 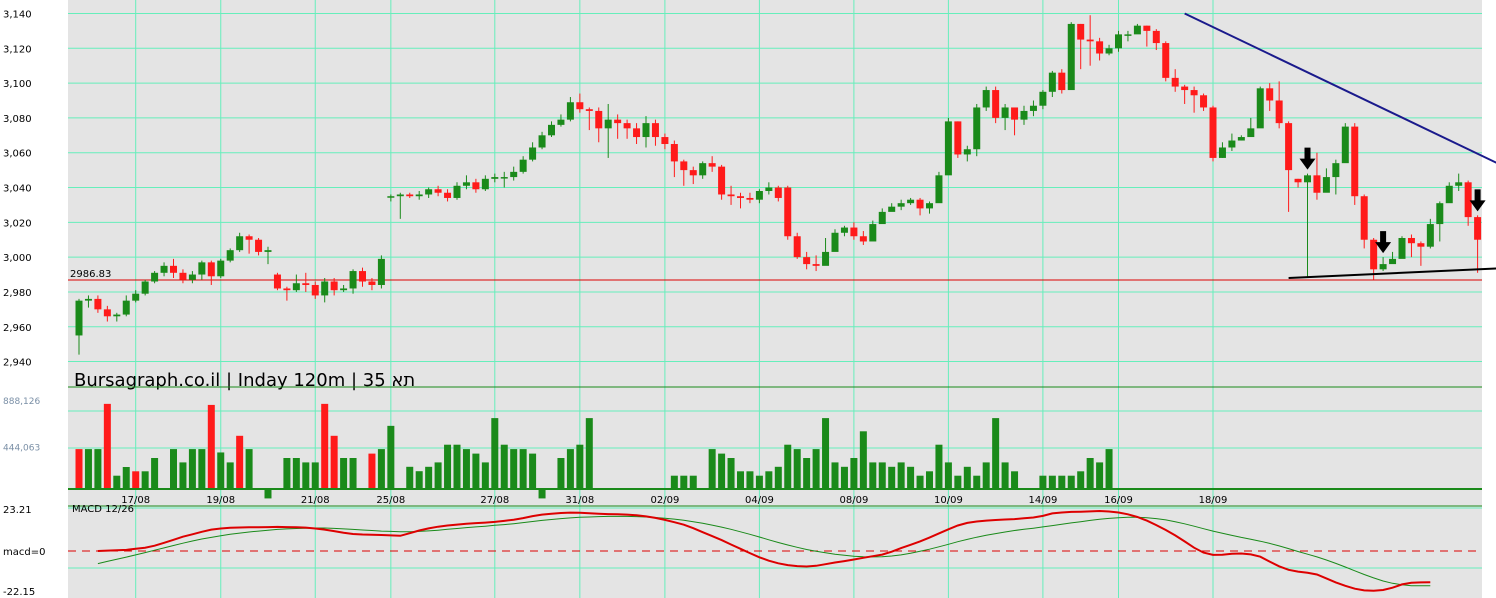 What do you see at coordinates (17, 293) in the screenshot?
I see `price-tick-label: 2,980` at bounding box center [17, 293].